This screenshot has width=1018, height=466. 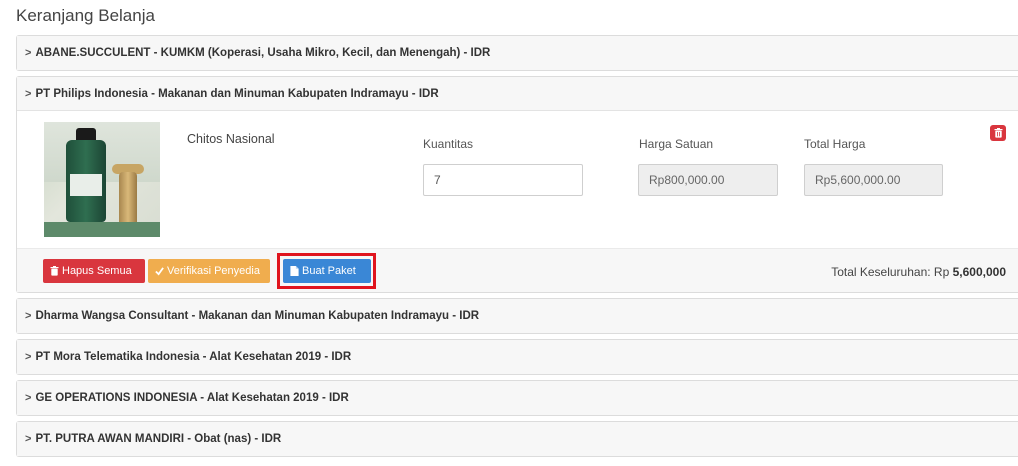 What do you see at coordinates (503, 180) in the screenshot?
I see `quantity-input` at bounding box center [503, 180].